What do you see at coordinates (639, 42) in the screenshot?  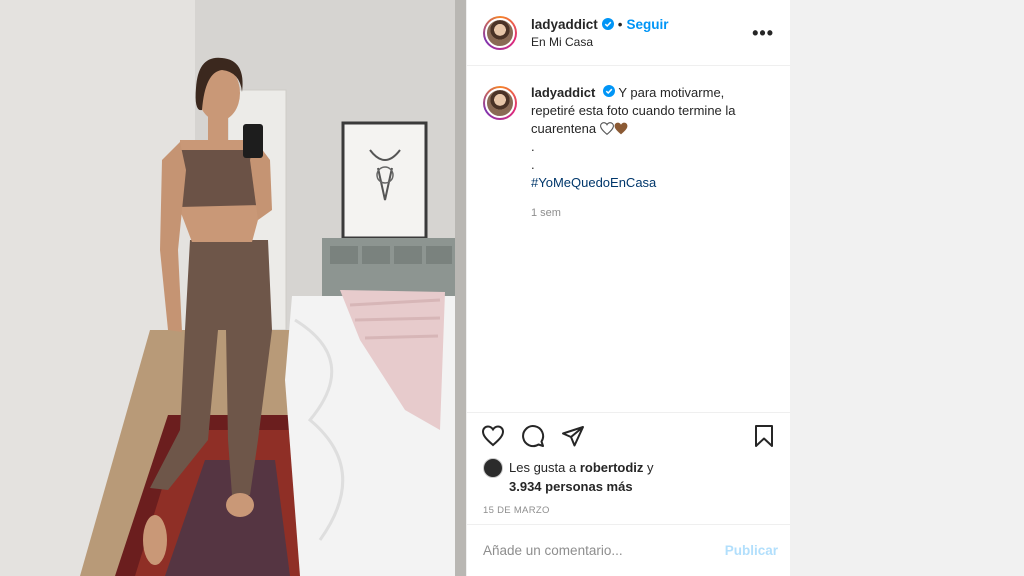 I see `location-link: En Mi Casa` at bounding box center [639, 42].